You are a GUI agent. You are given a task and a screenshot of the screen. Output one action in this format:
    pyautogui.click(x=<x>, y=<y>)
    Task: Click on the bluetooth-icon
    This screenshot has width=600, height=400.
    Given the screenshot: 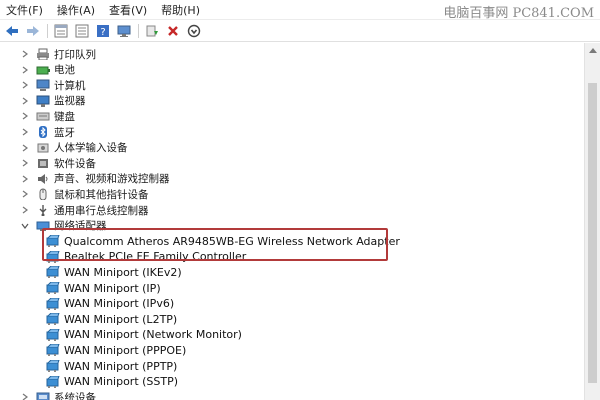 What is the action you would take?
    pyautogui.click(x=43, y=132)
    